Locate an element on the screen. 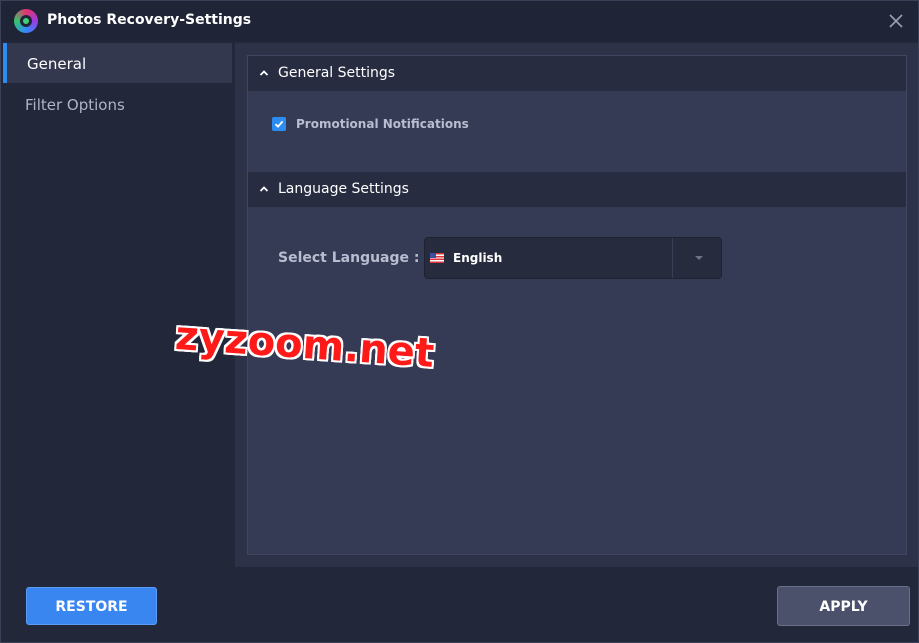  section-title: General Settings is located at coordinates (337, 73).